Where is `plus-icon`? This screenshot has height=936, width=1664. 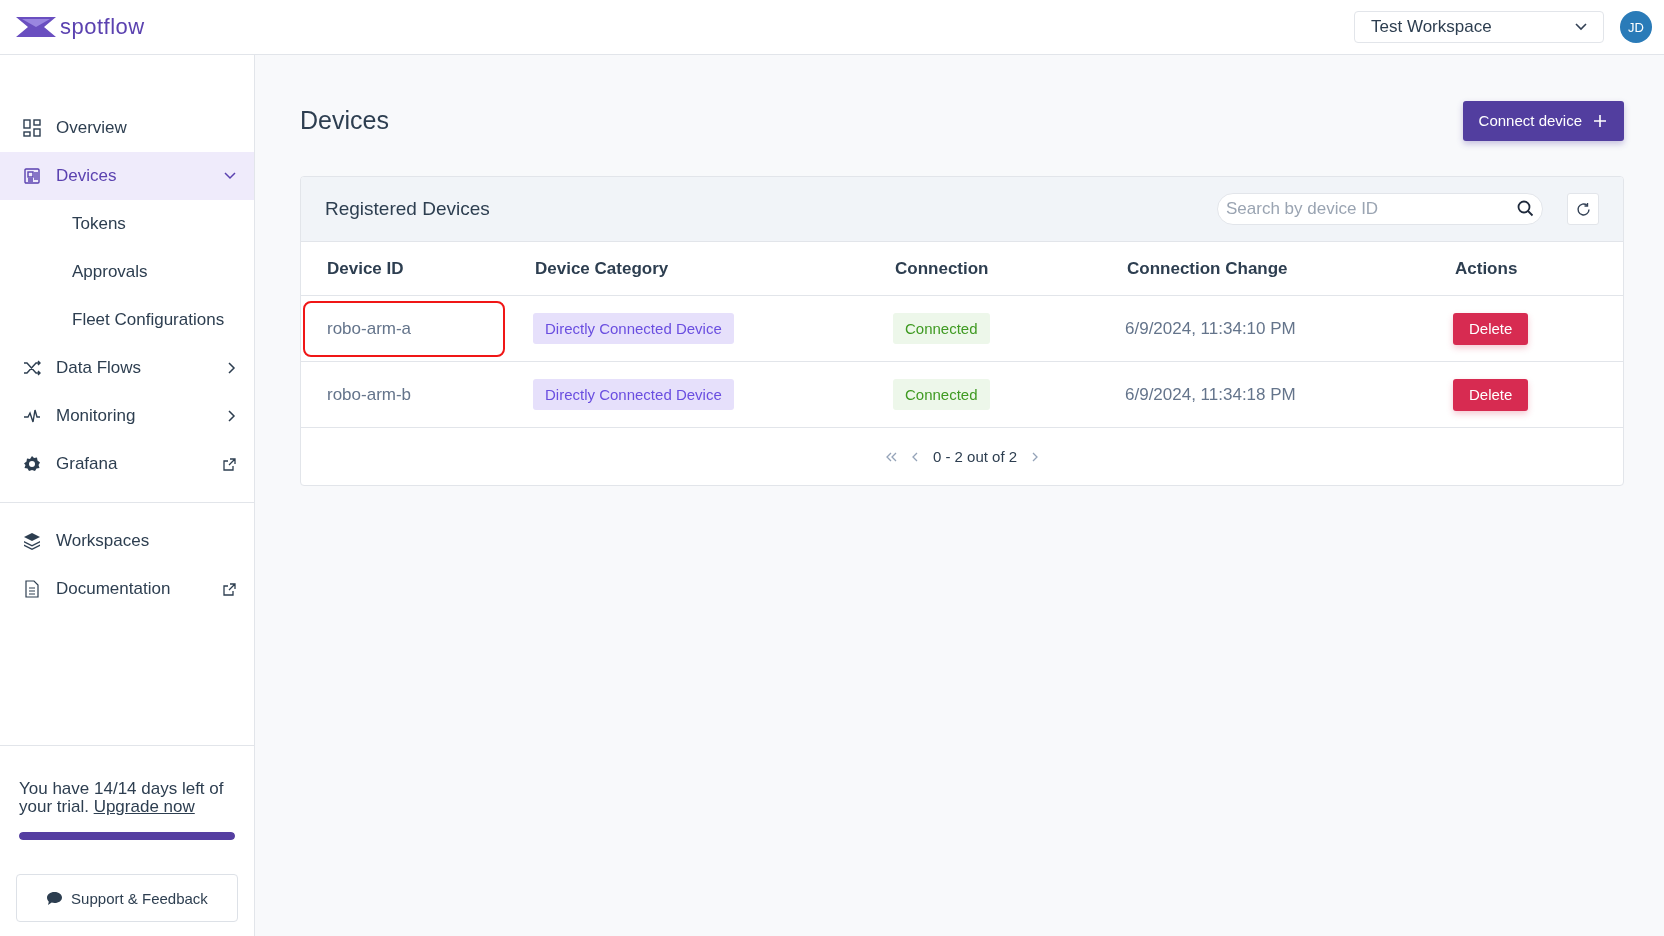
plus-icon is located at coordinates (1600, 120).